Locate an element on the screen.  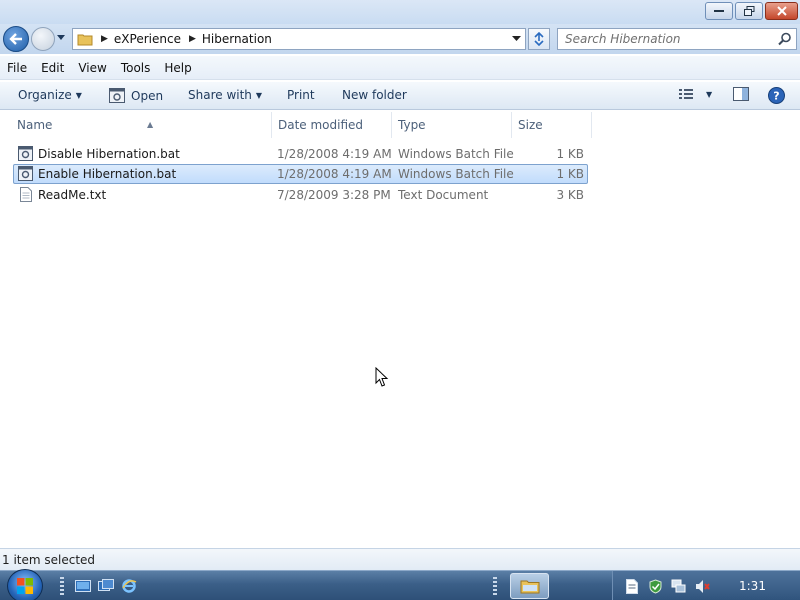
window-controls is located at coordinates (751, 11).